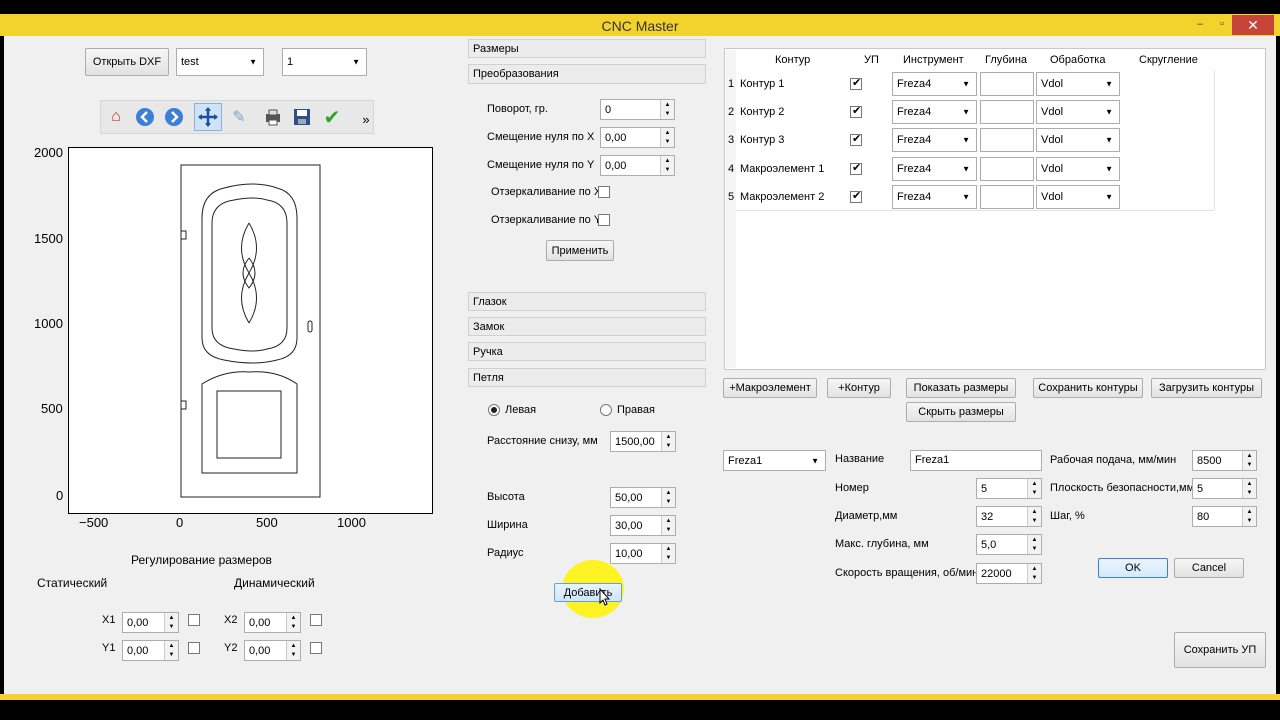 The width and height of the screenshot is (1280, 720). Describe the element at coordinates (1253, 25) in the screenshot. I see `close-icon: ✕` at that location.